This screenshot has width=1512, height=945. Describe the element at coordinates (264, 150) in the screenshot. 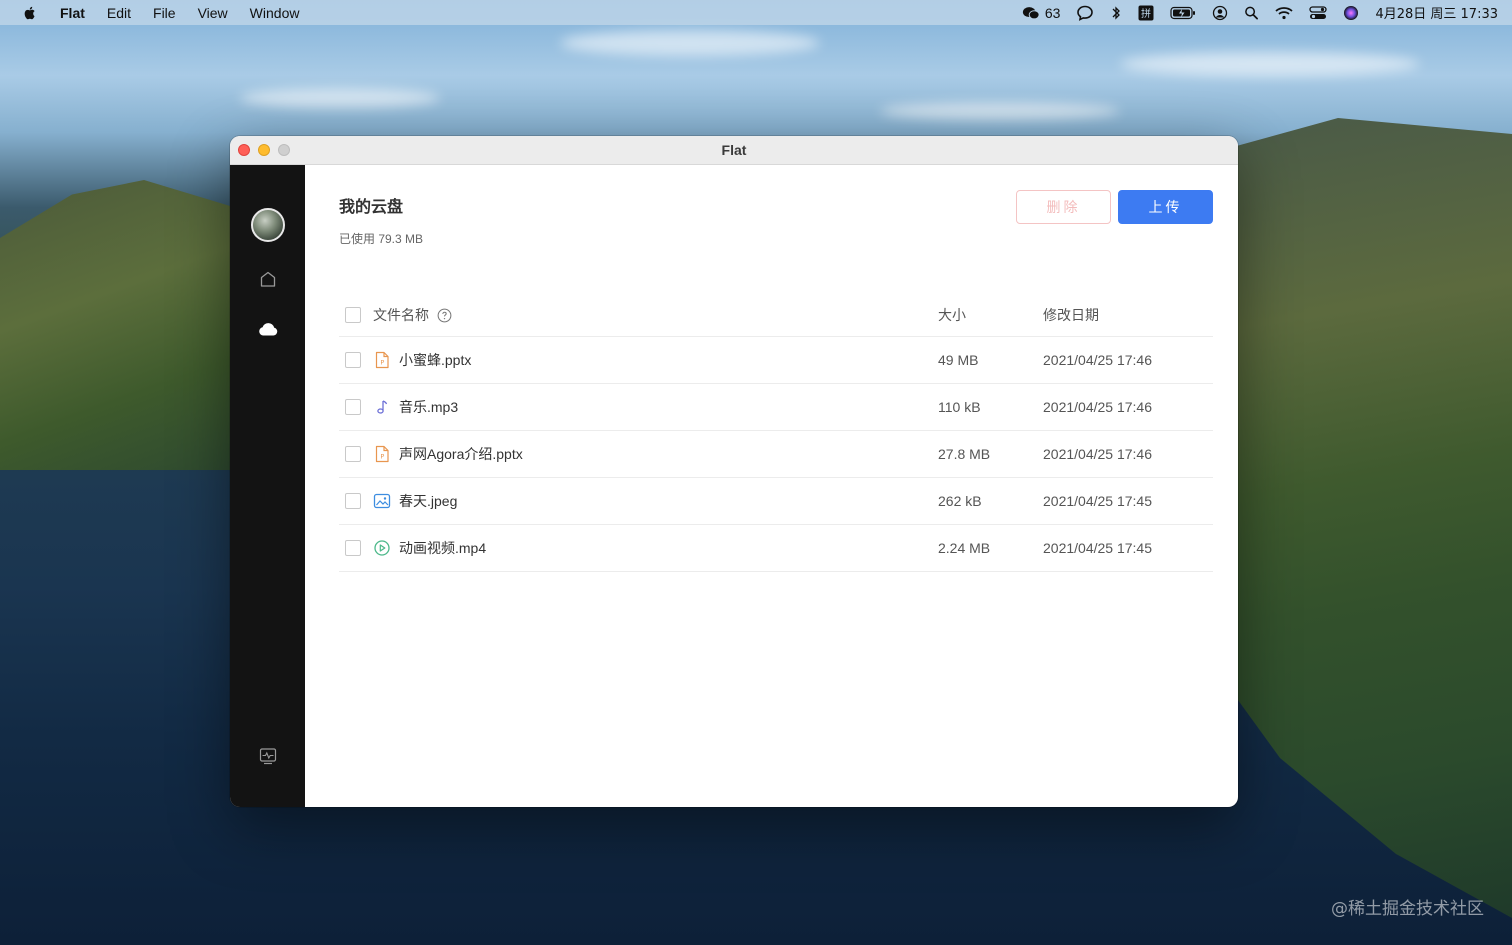

I see `minimize-window-button` at that location.